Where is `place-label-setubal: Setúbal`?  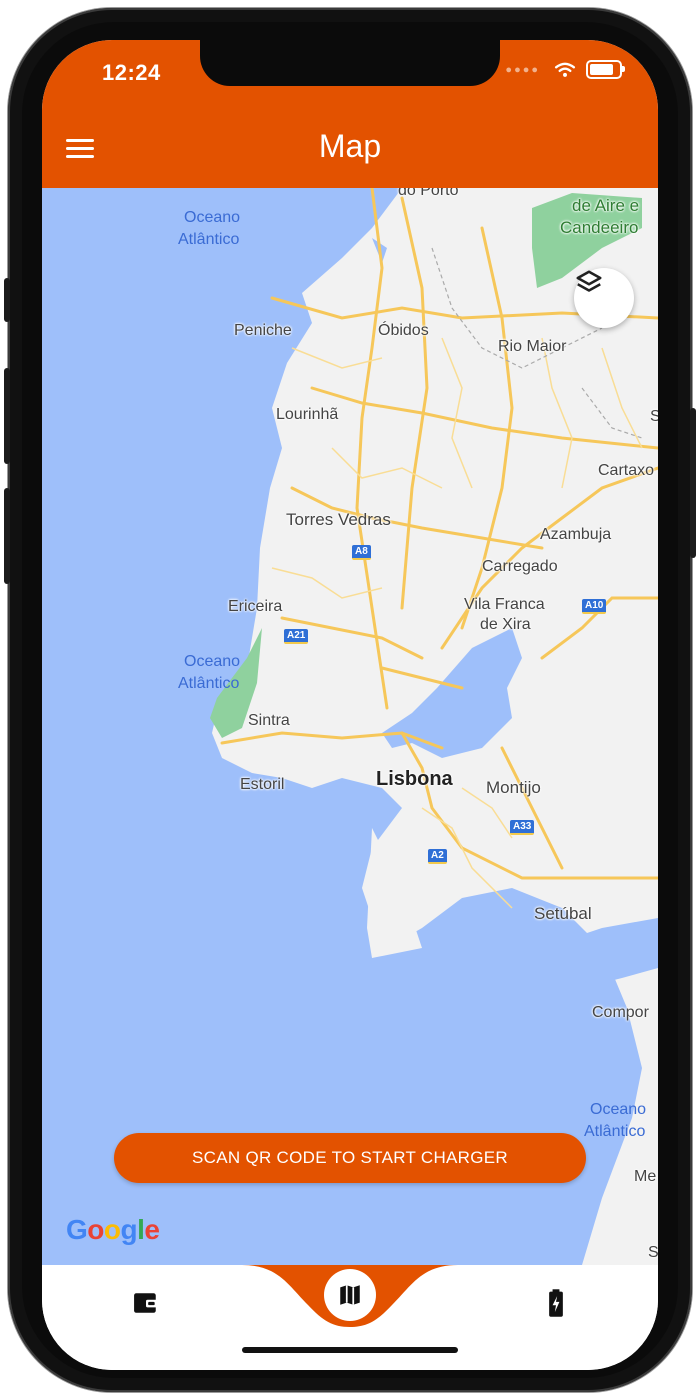
place-label-setubal: Setúbal is located at coordinates (563, 913).